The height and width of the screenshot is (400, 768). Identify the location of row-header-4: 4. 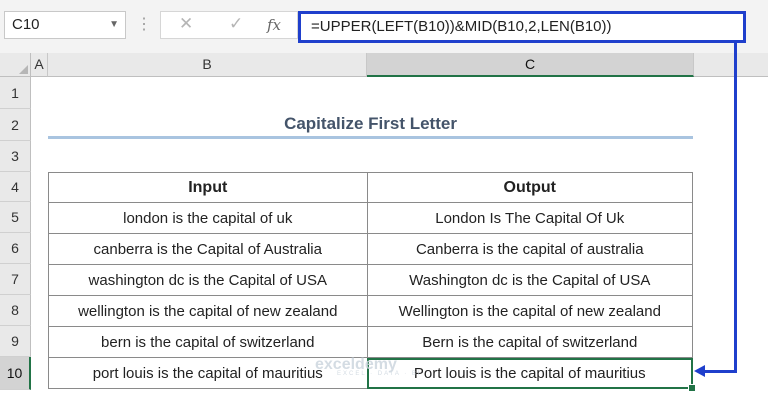
(15, 187).